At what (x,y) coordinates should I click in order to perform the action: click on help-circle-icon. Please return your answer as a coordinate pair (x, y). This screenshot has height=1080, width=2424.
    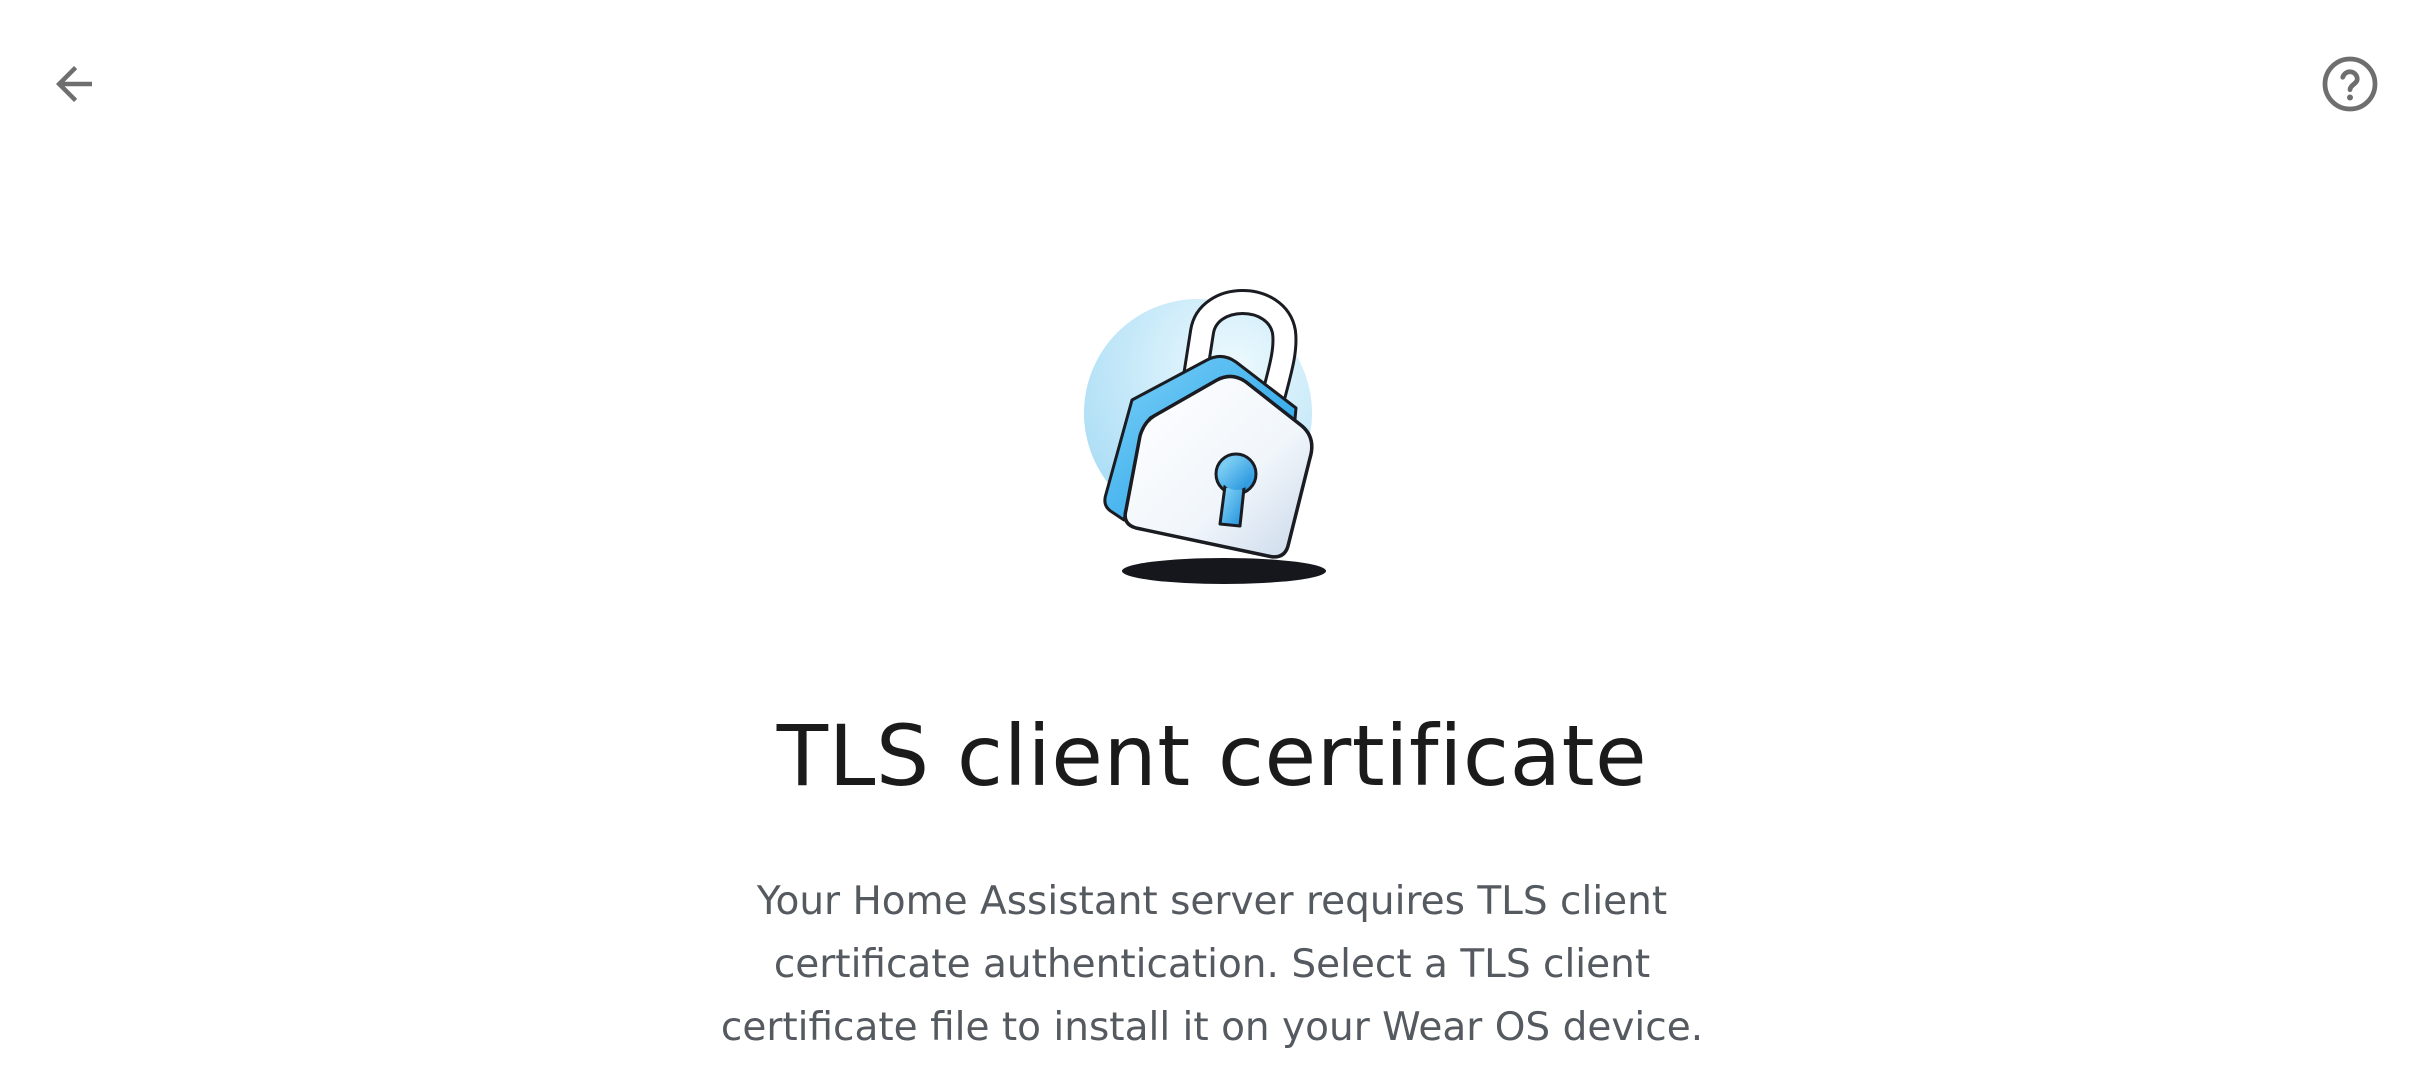
    Looking at the image, I should click on (2350, 84).